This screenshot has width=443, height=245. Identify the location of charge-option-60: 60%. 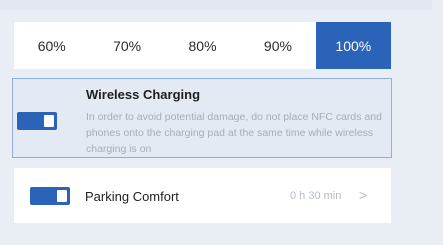
(51, 45).